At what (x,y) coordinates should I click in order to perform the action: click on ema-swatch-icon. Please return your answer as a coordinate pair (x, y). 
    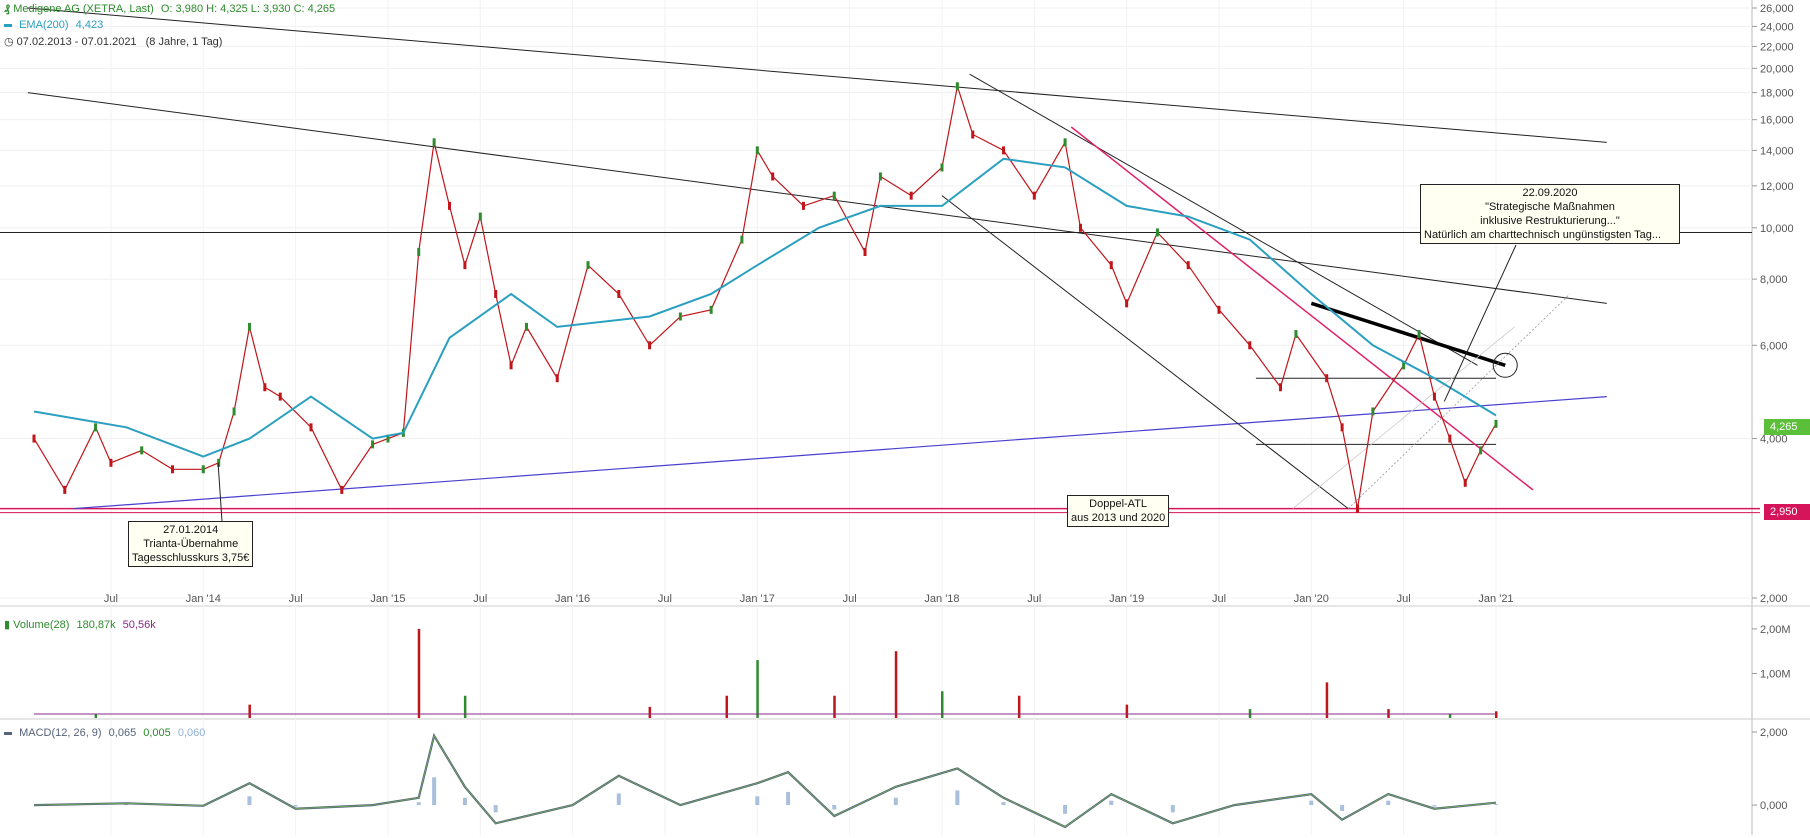
    Looking at the image, I should click on (8, 25).